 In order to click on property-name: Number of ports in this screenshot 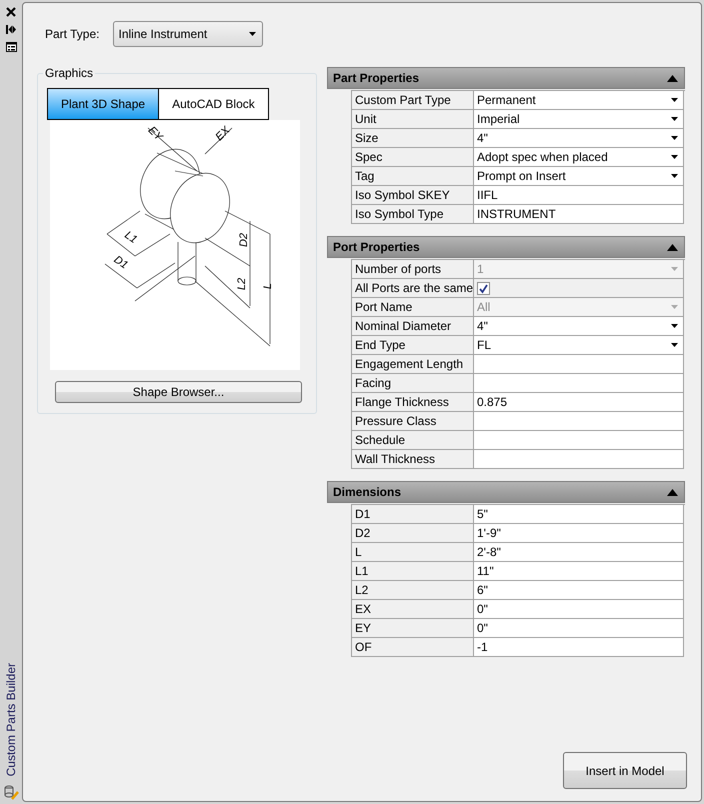, I will do `click(413, 269)`.